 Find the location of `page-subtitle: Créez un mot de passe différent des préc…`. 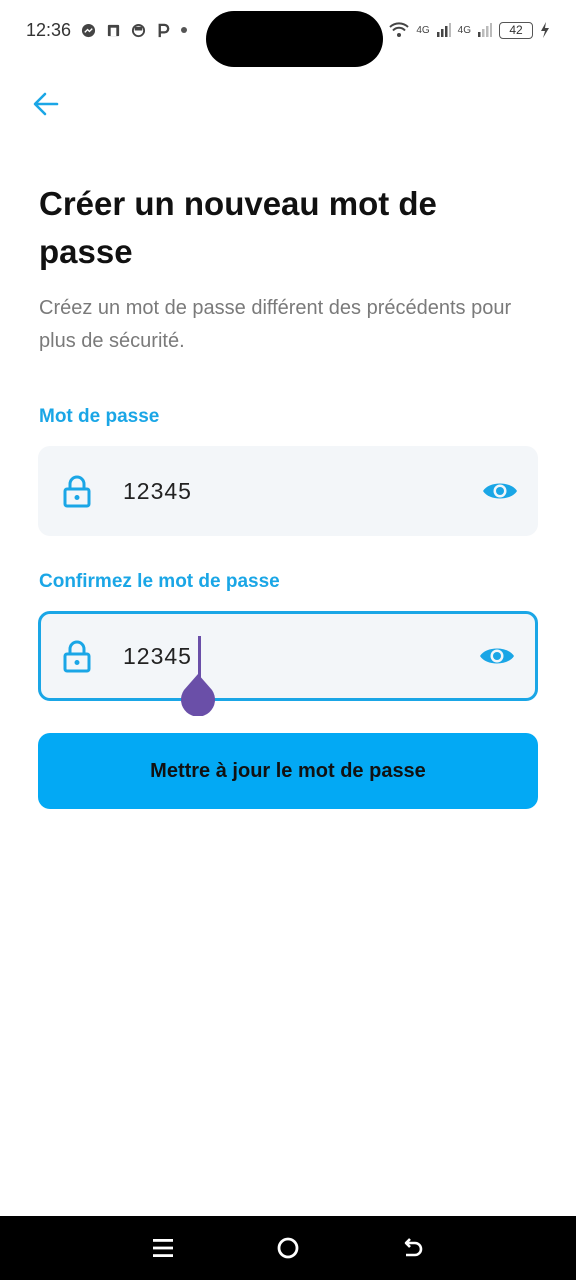

page-subtitle: Créez un mot de passe différent des préc… is located at coordinates (275, 324).